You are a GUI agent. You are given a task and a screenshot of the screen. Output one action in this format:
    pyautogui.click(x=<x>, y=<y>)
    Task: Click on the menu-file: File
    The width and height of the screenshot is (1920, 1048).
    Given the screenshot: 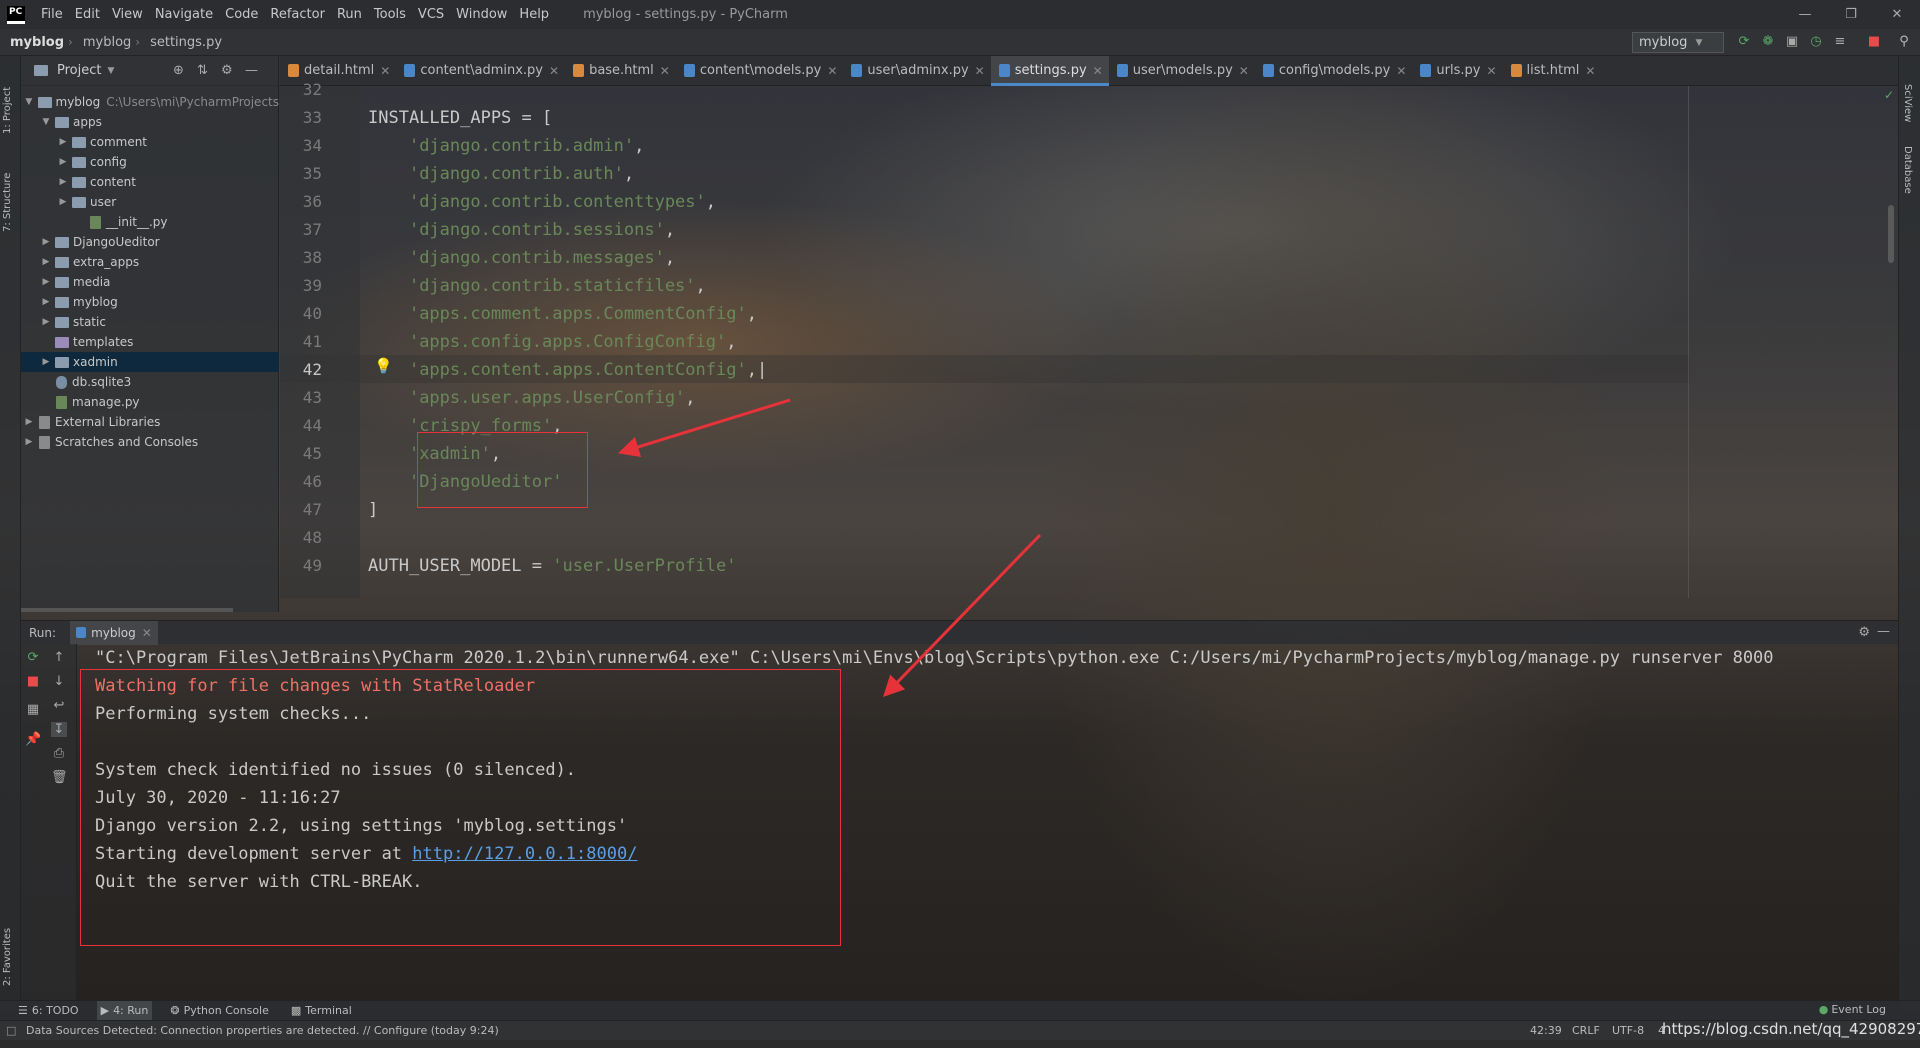 What is the action you would take?
    pyautogui.click(x=52, y=14)
    